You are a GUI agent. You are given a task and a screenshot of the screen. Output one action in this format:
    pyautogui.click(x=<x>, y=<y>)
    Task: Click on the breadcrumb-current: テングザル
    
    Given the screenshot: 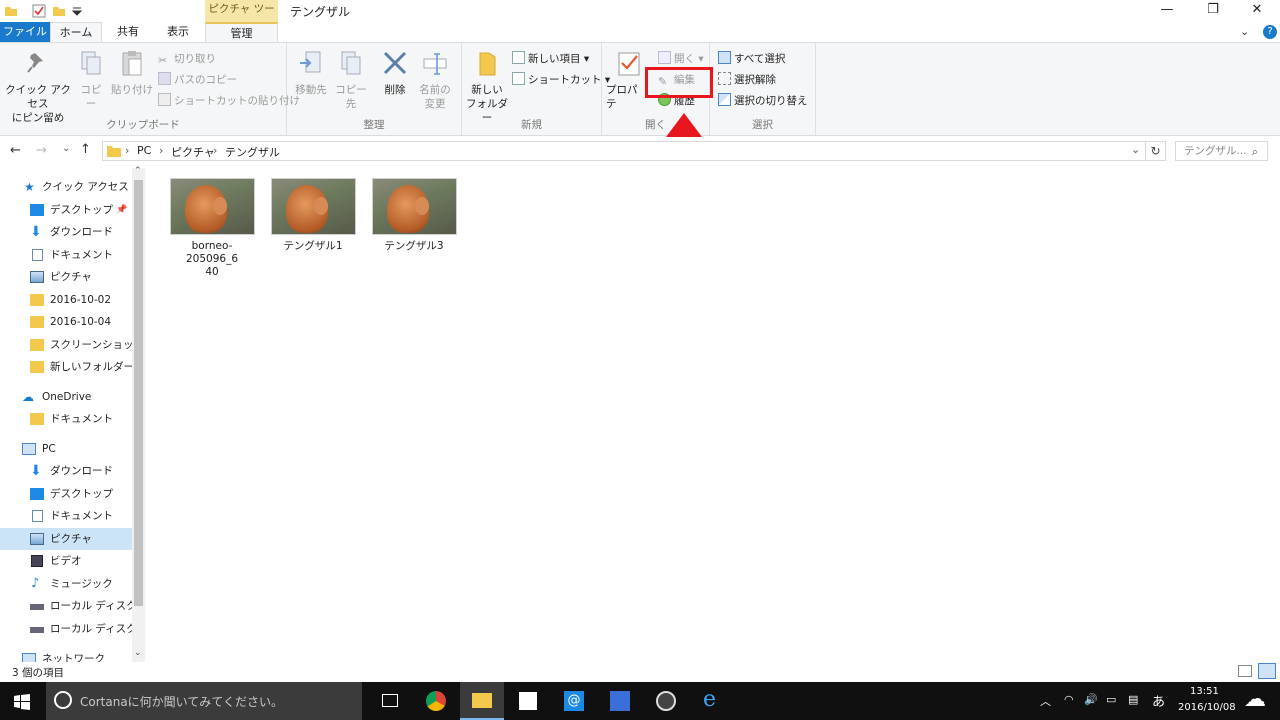 What is the action you would take?
    pyautogui.click(x=252, y=152)
    